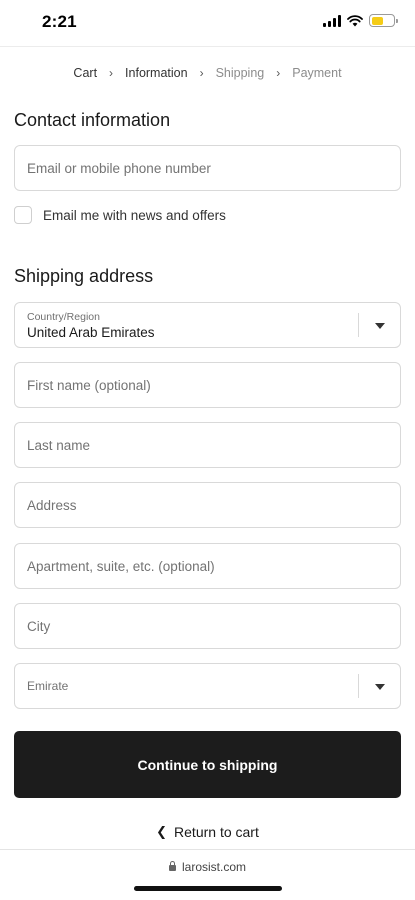 This screenshot has height=900, width=415. Describe the element at coordinates (207, 325) in the screenshot. I see `country-select: Country/Region United Arab Emirates` at that location.